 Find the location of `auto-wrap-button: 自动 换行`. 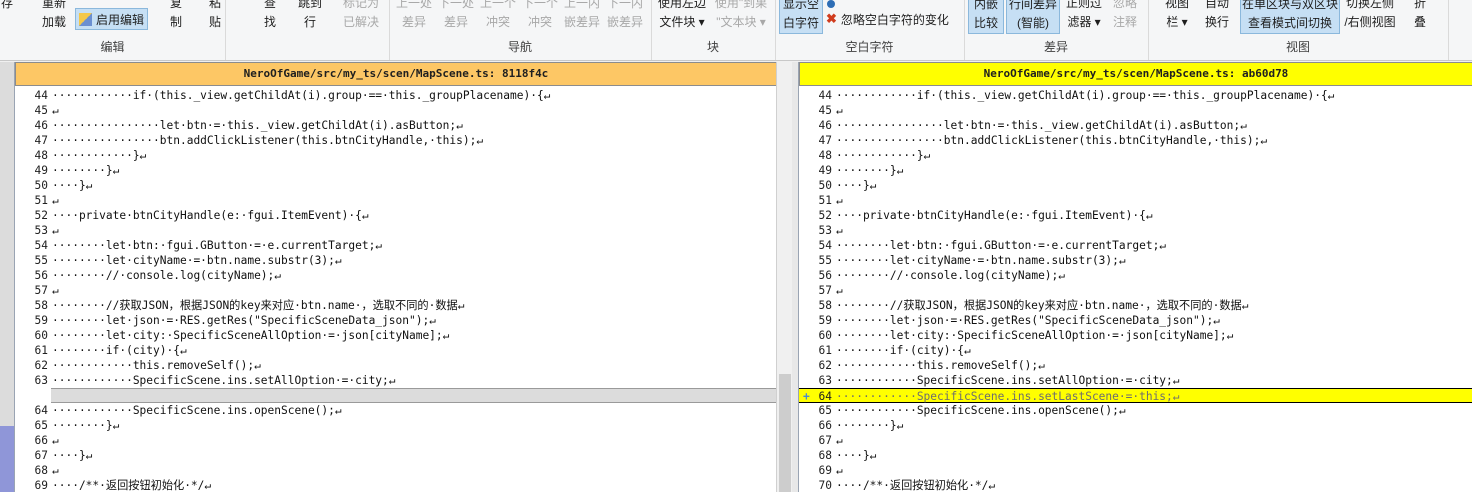

auto-wrap-button: 自动 换行 is located at coordinates (1217, 16).